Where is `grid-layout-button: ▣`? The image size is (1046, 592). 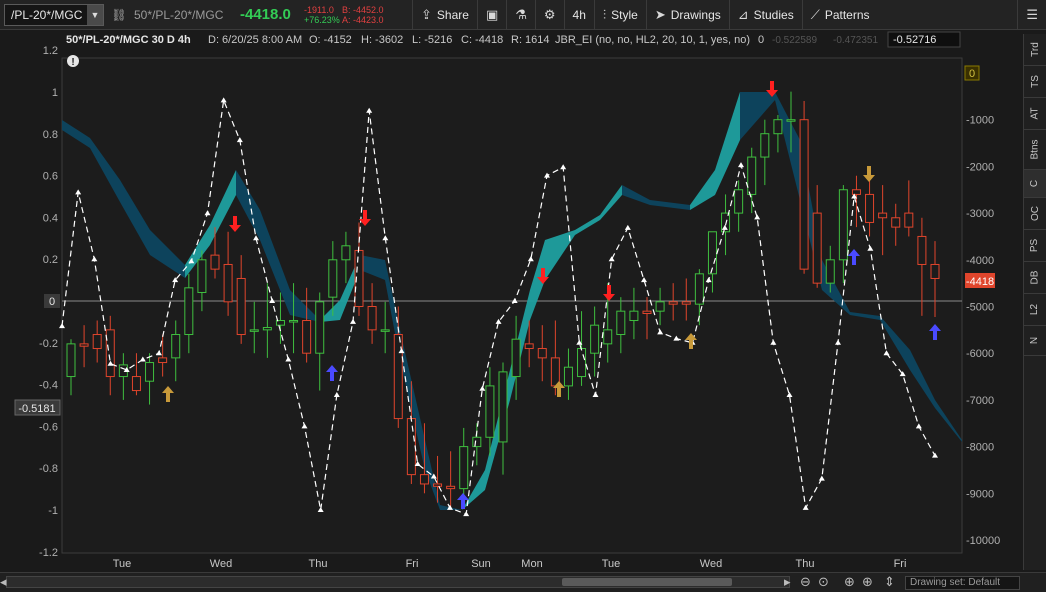 grid-layout-button: ▣ is located at coordinates (491, 15).